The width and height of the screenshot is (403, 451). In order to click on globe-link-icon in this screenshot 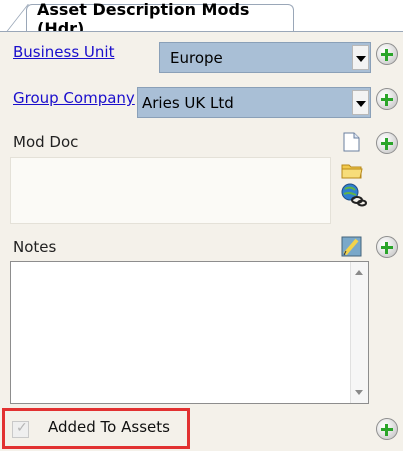, I will do `click(354, 195)`.